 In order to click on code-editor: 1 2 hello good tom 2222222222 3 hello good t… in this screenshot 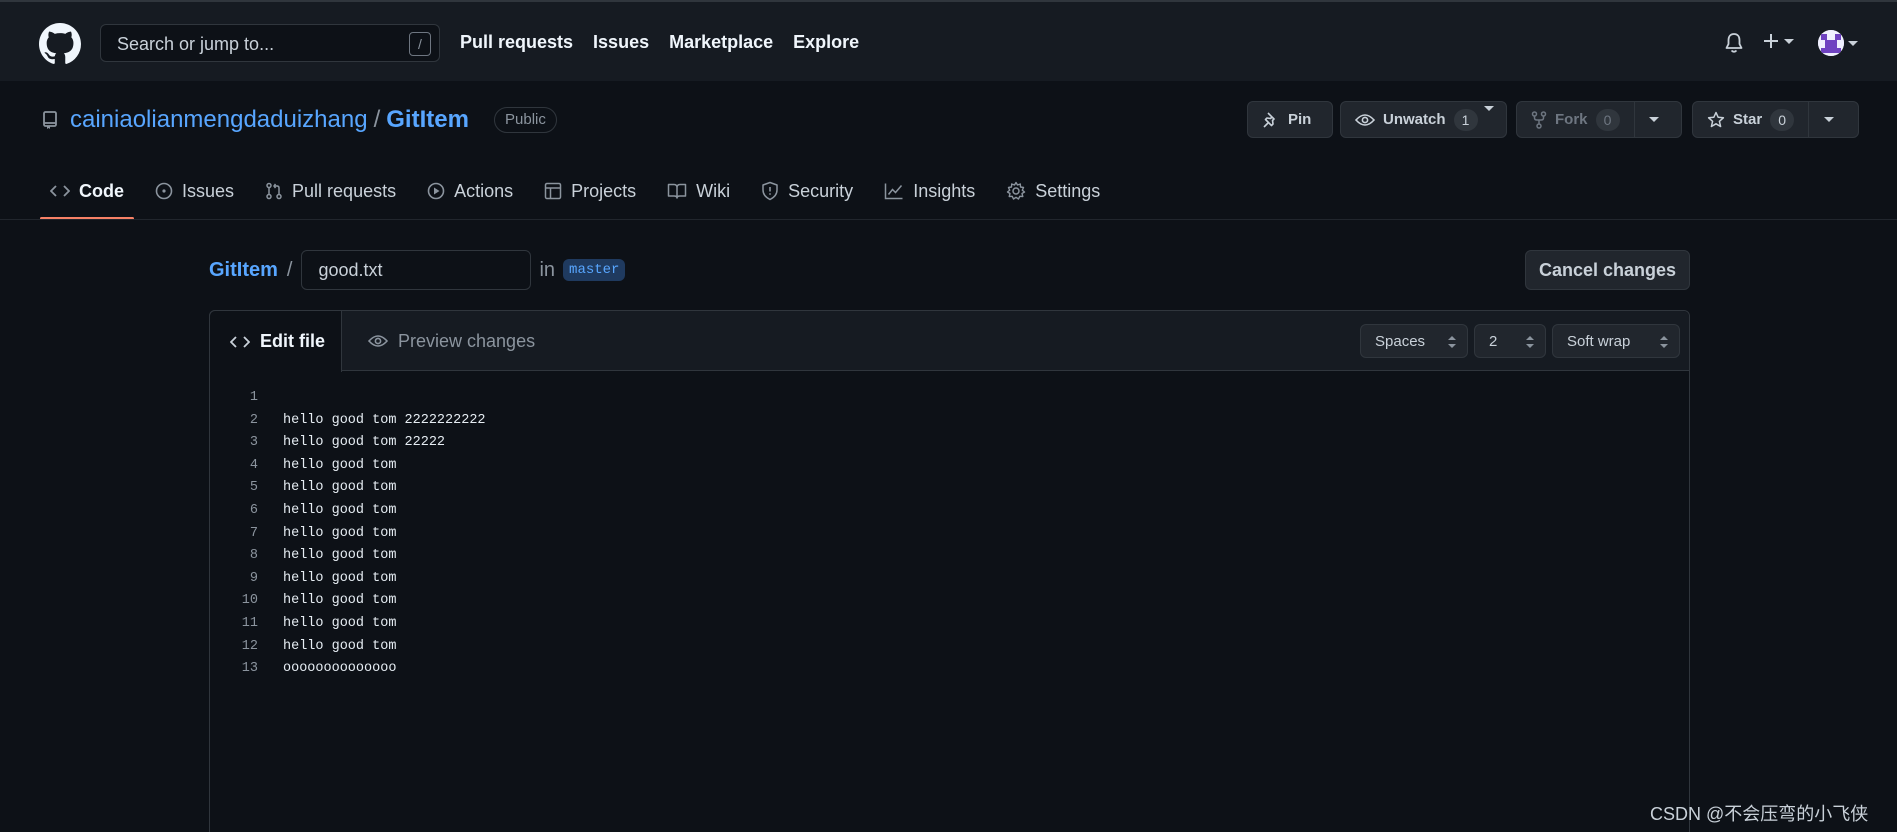, I will do `click(348, 534)`.